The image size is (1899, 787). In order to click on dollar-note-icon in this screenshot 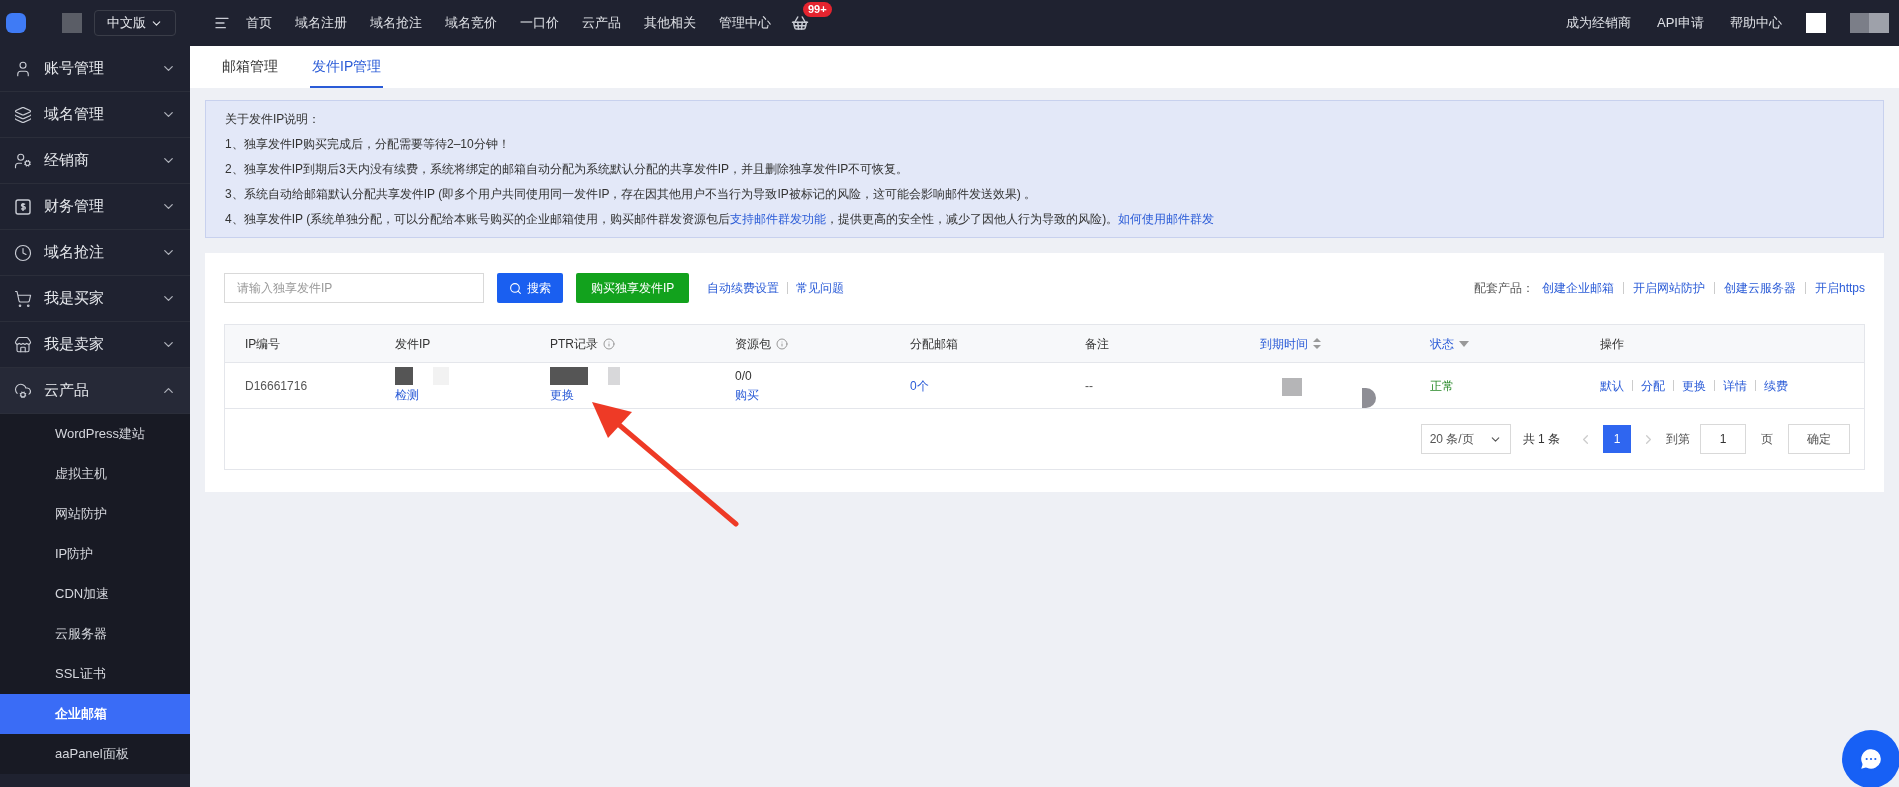, I will do `click(23, 206)`.